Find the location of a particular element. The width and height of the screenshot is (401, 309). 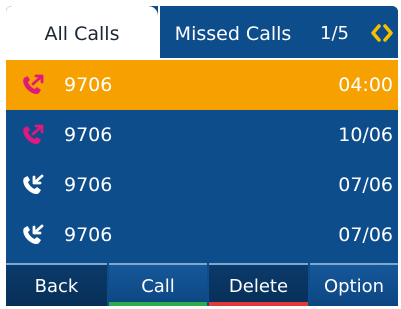

back-button: Back is located at coordinates (56, 284).